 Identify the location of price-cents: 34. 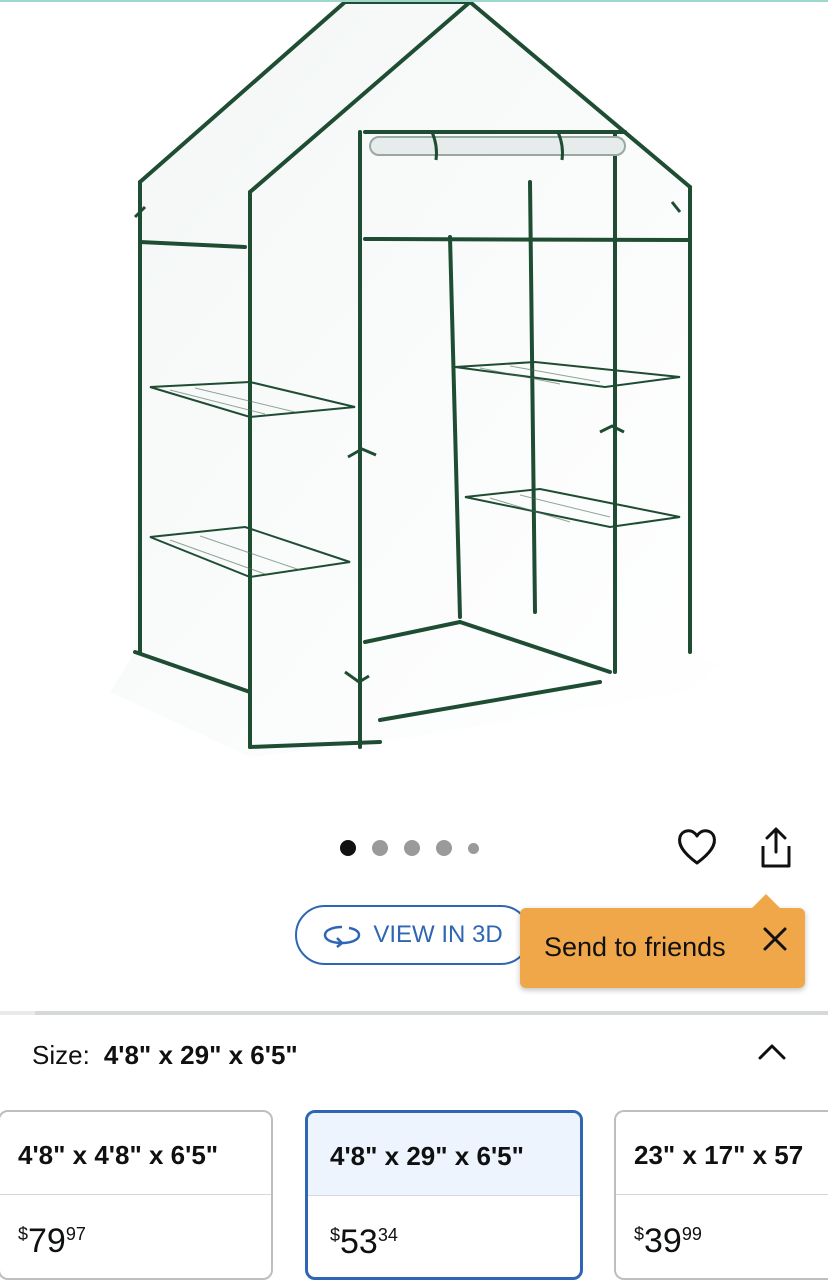
(387, 1235).